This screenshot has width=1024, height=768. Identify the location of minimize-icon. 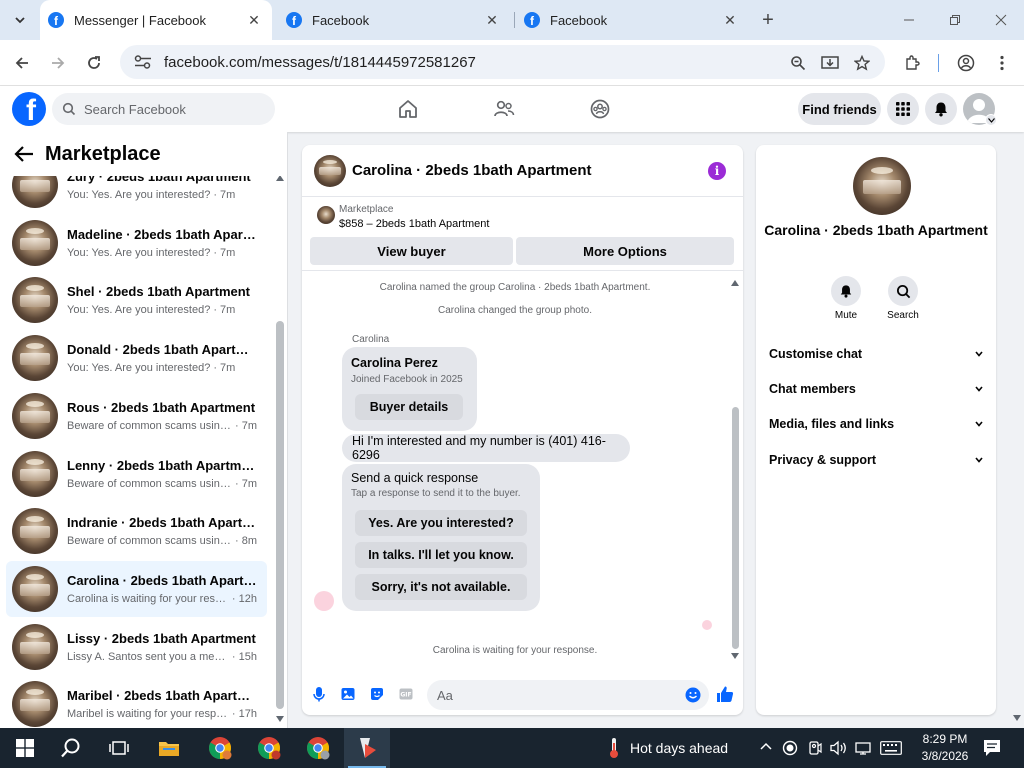
(909, 20).